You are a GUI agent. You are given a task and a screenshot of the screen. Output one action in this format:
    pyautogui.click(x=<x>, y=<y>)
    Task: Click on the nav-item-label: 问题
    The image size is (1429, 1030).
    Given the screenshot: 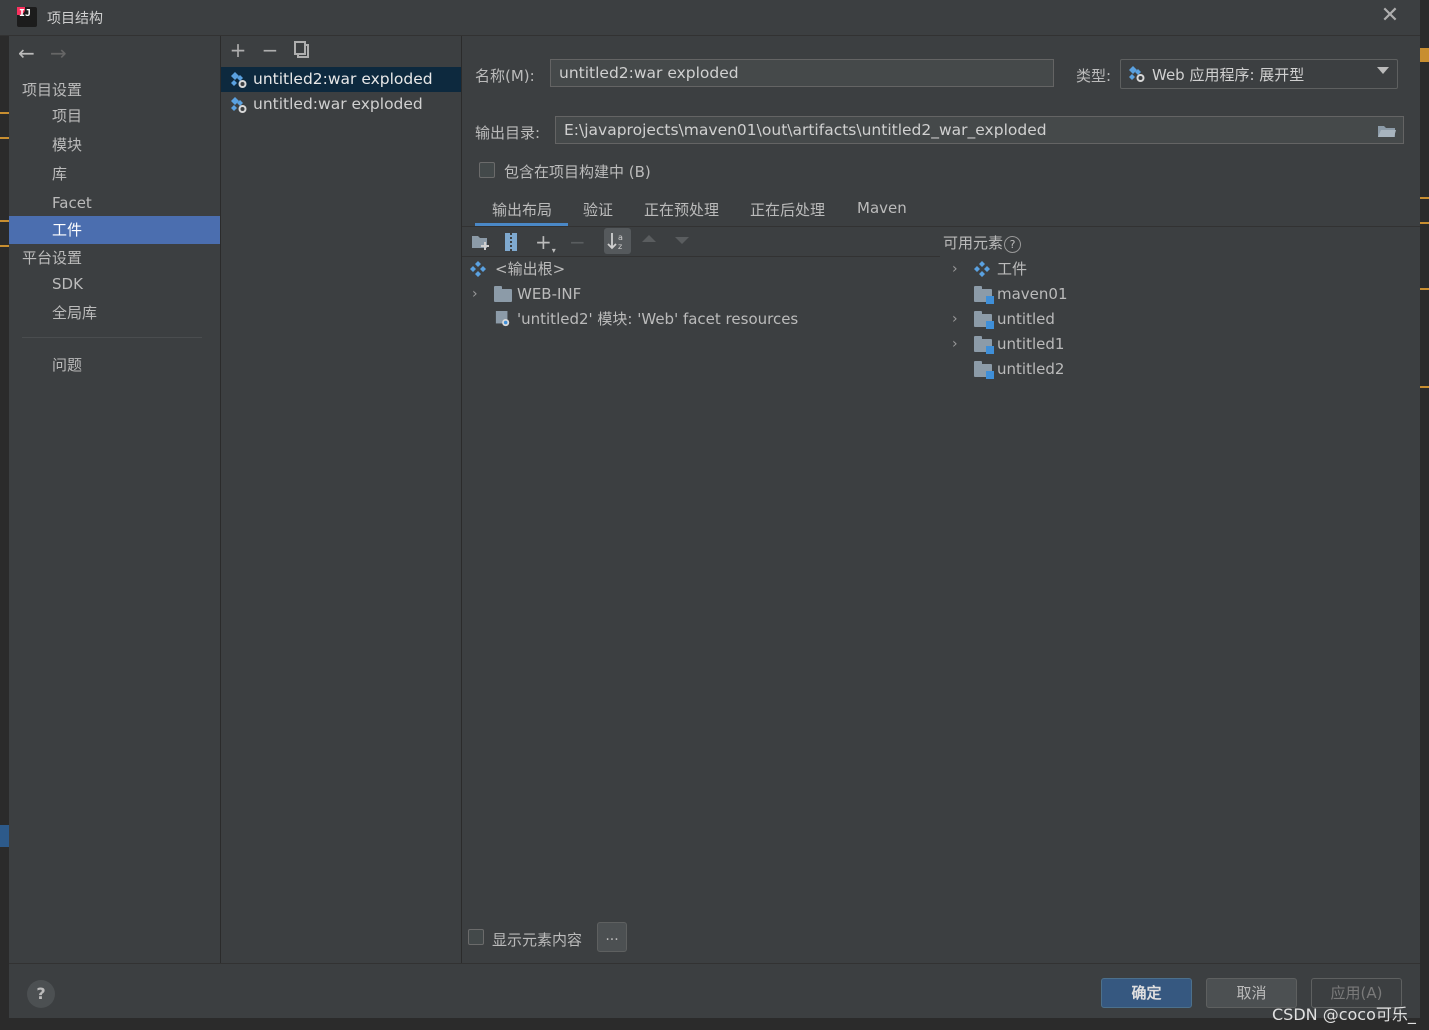 What is the action you would take?
    pyautogui.click(x=67, y=365)
    